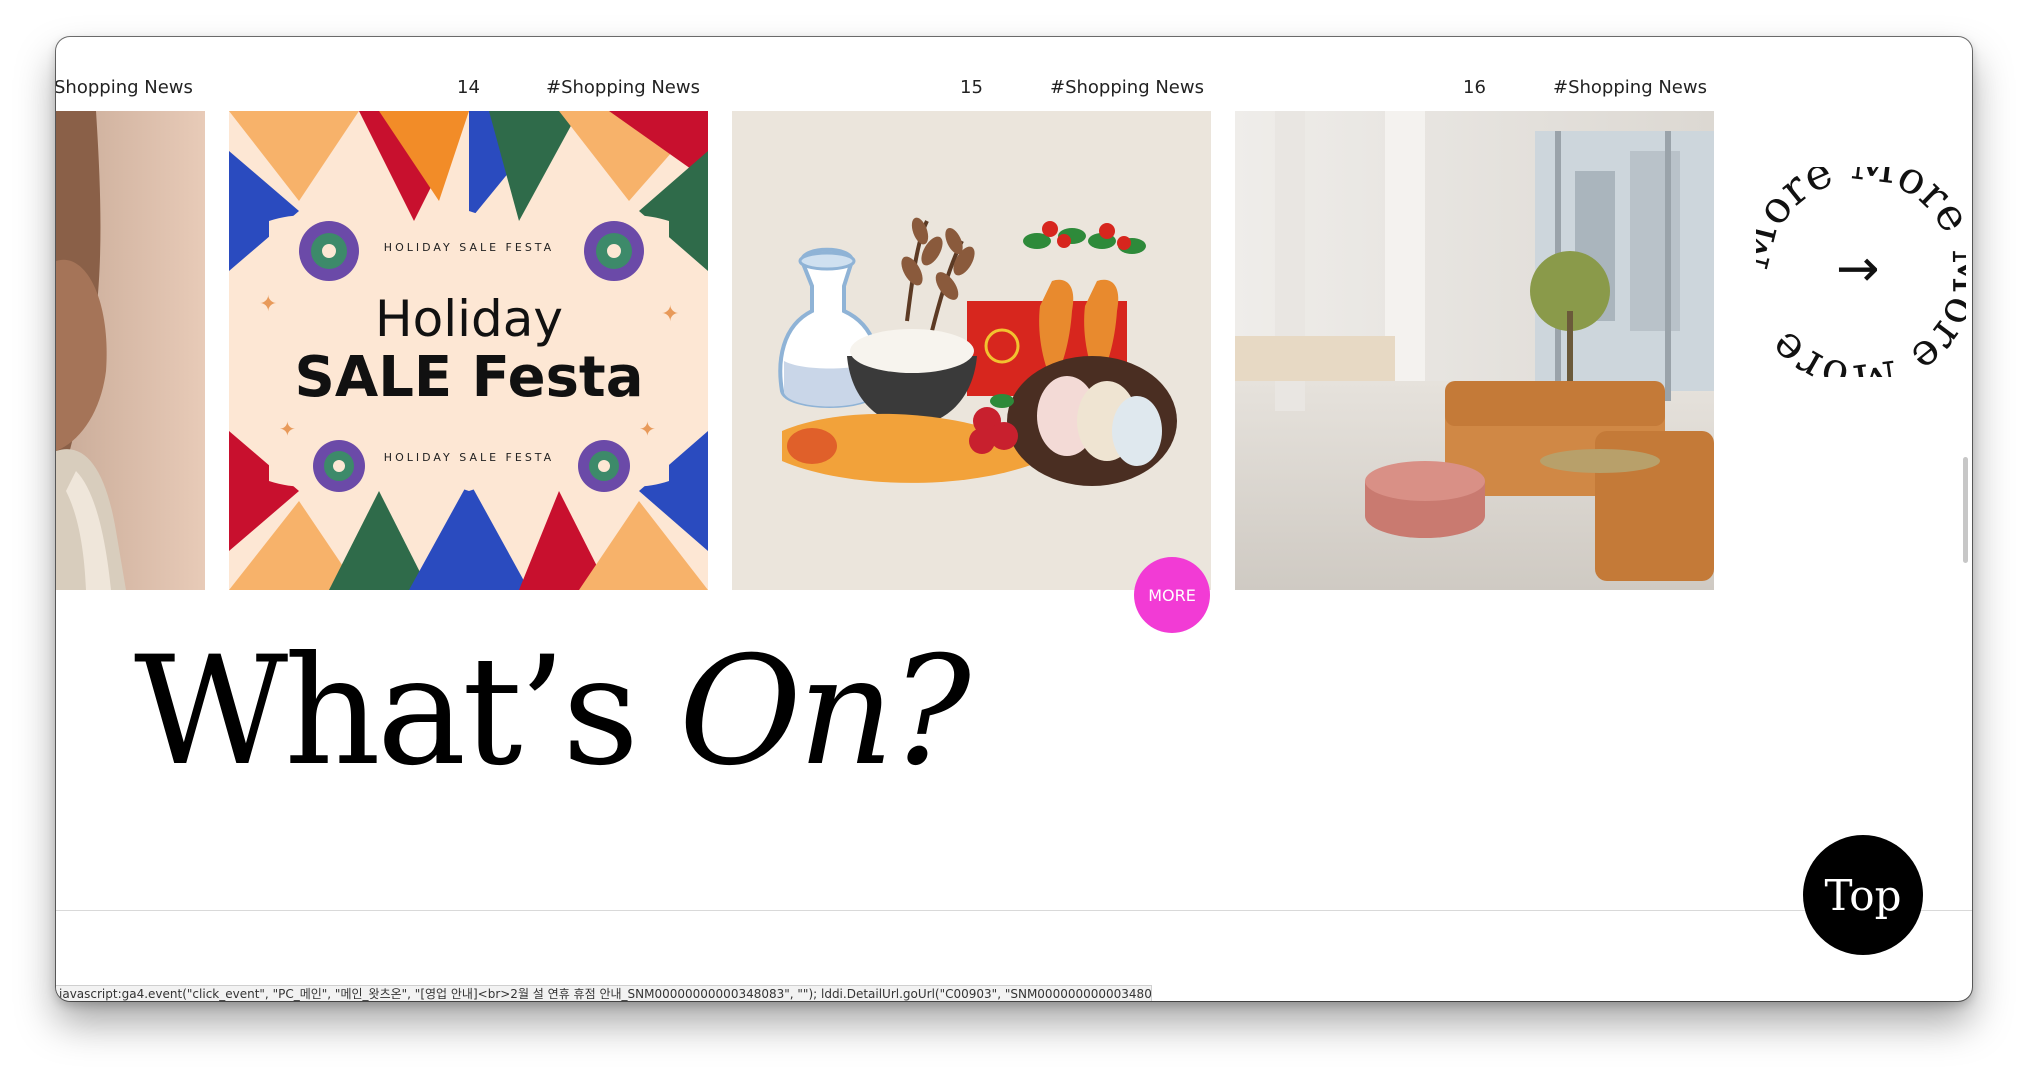 The height and width of the screenshot is (1076, 2028). I want to click on section-headline: What’s On?, so click(552, 712).